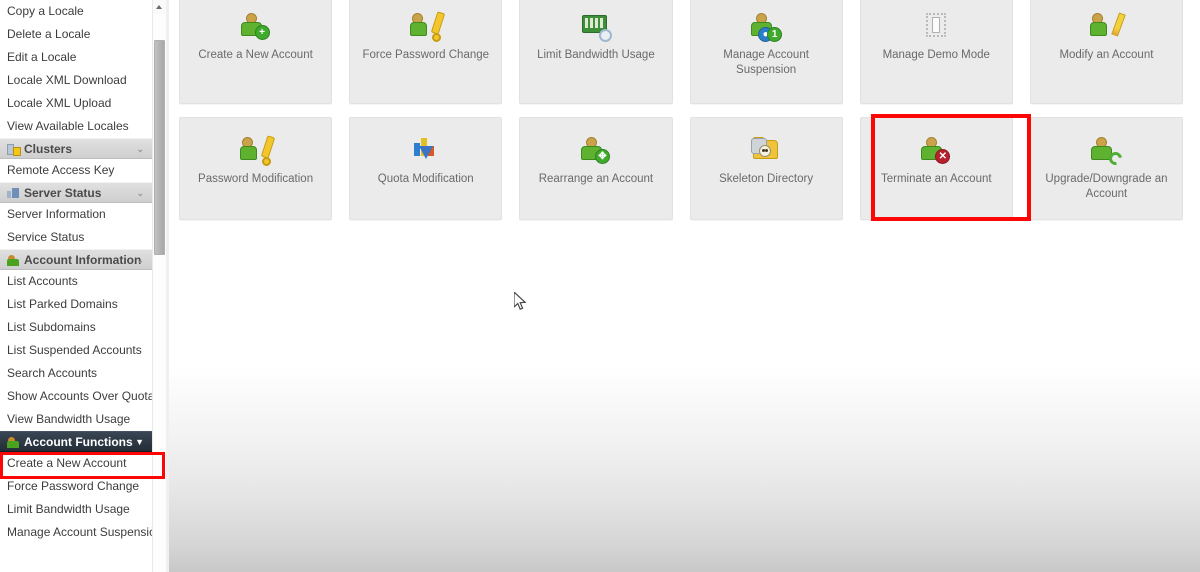 This screenshot has height=572, width=1200. I want to click on sidebar-item-show-accounts-over-quota: Show Accounts Over Quota, so click(76, 396).